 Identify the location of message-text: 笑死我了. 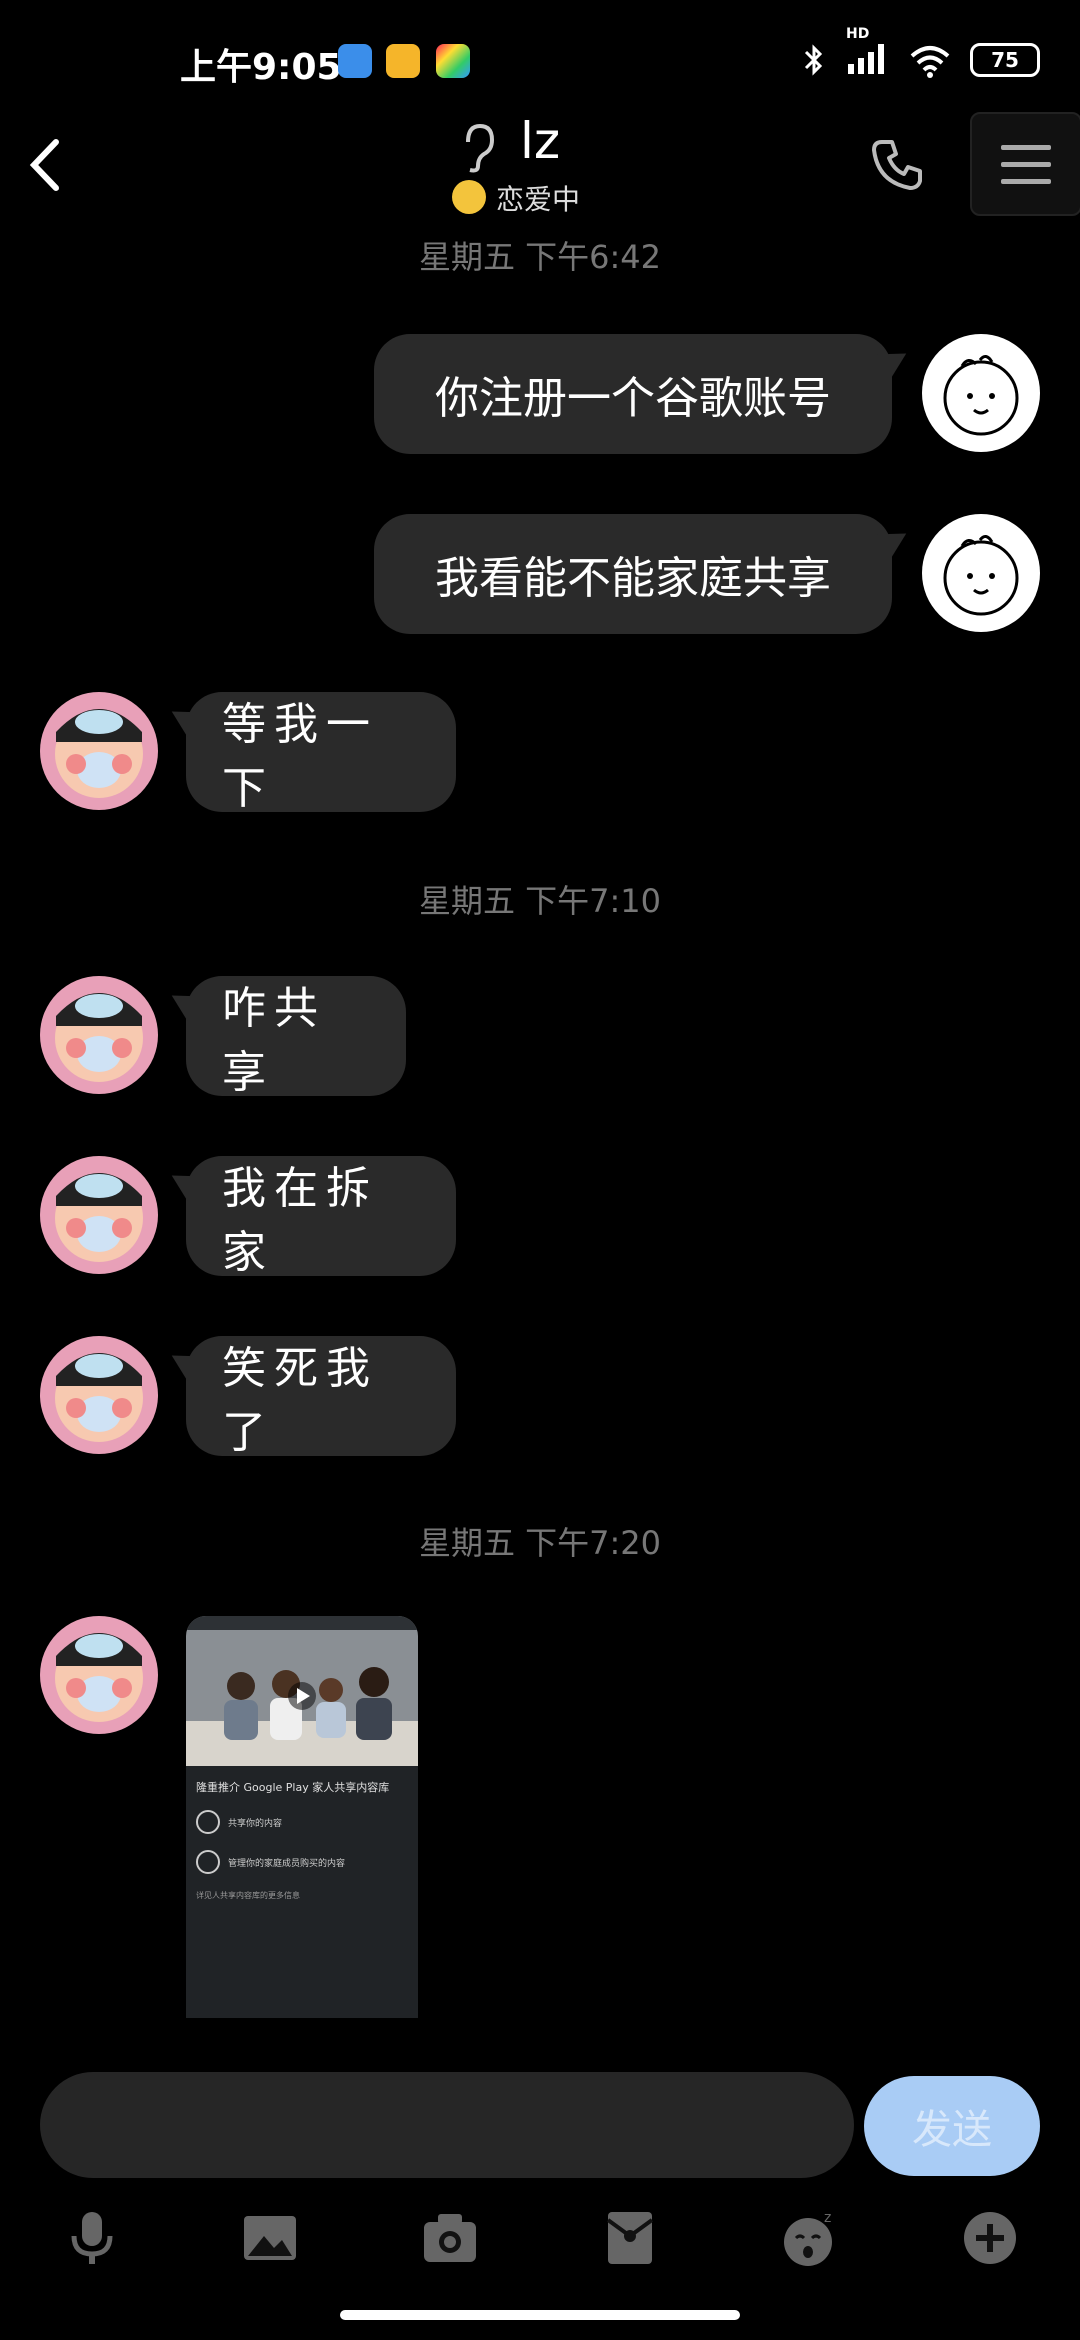
(300, 1400).